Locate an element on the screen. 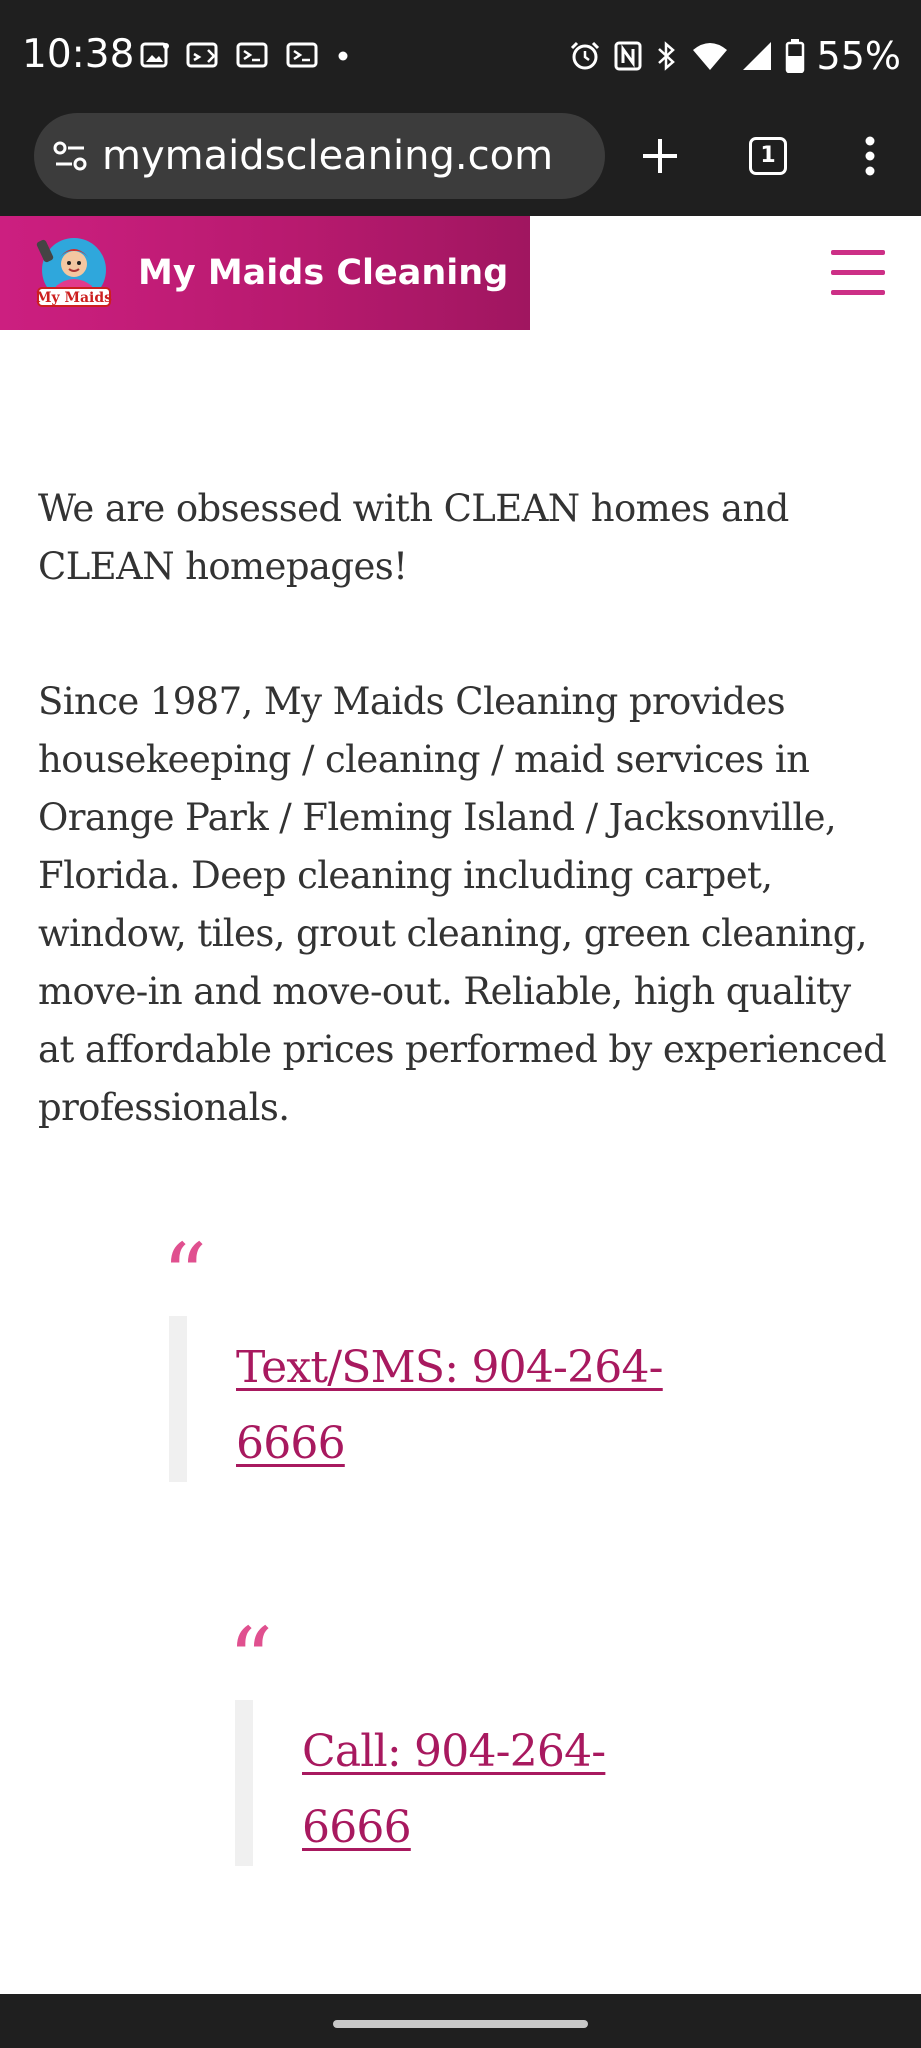 This screenshot has height=2048, width=921. system-status-icons: 55% is located at coordinates (735, 56).